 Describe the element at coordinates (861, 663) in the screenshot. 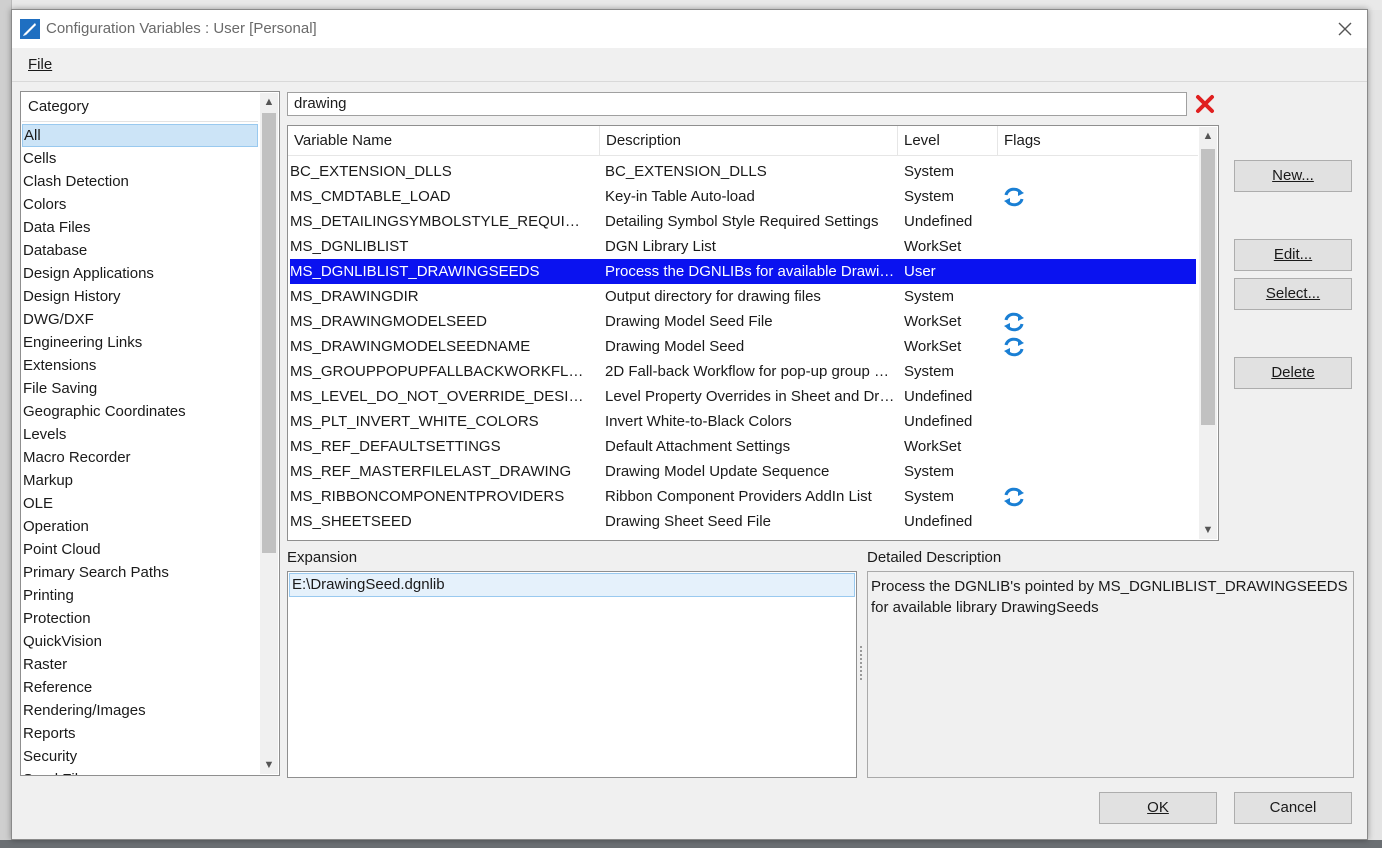

I see `panel-splitter` at that location.